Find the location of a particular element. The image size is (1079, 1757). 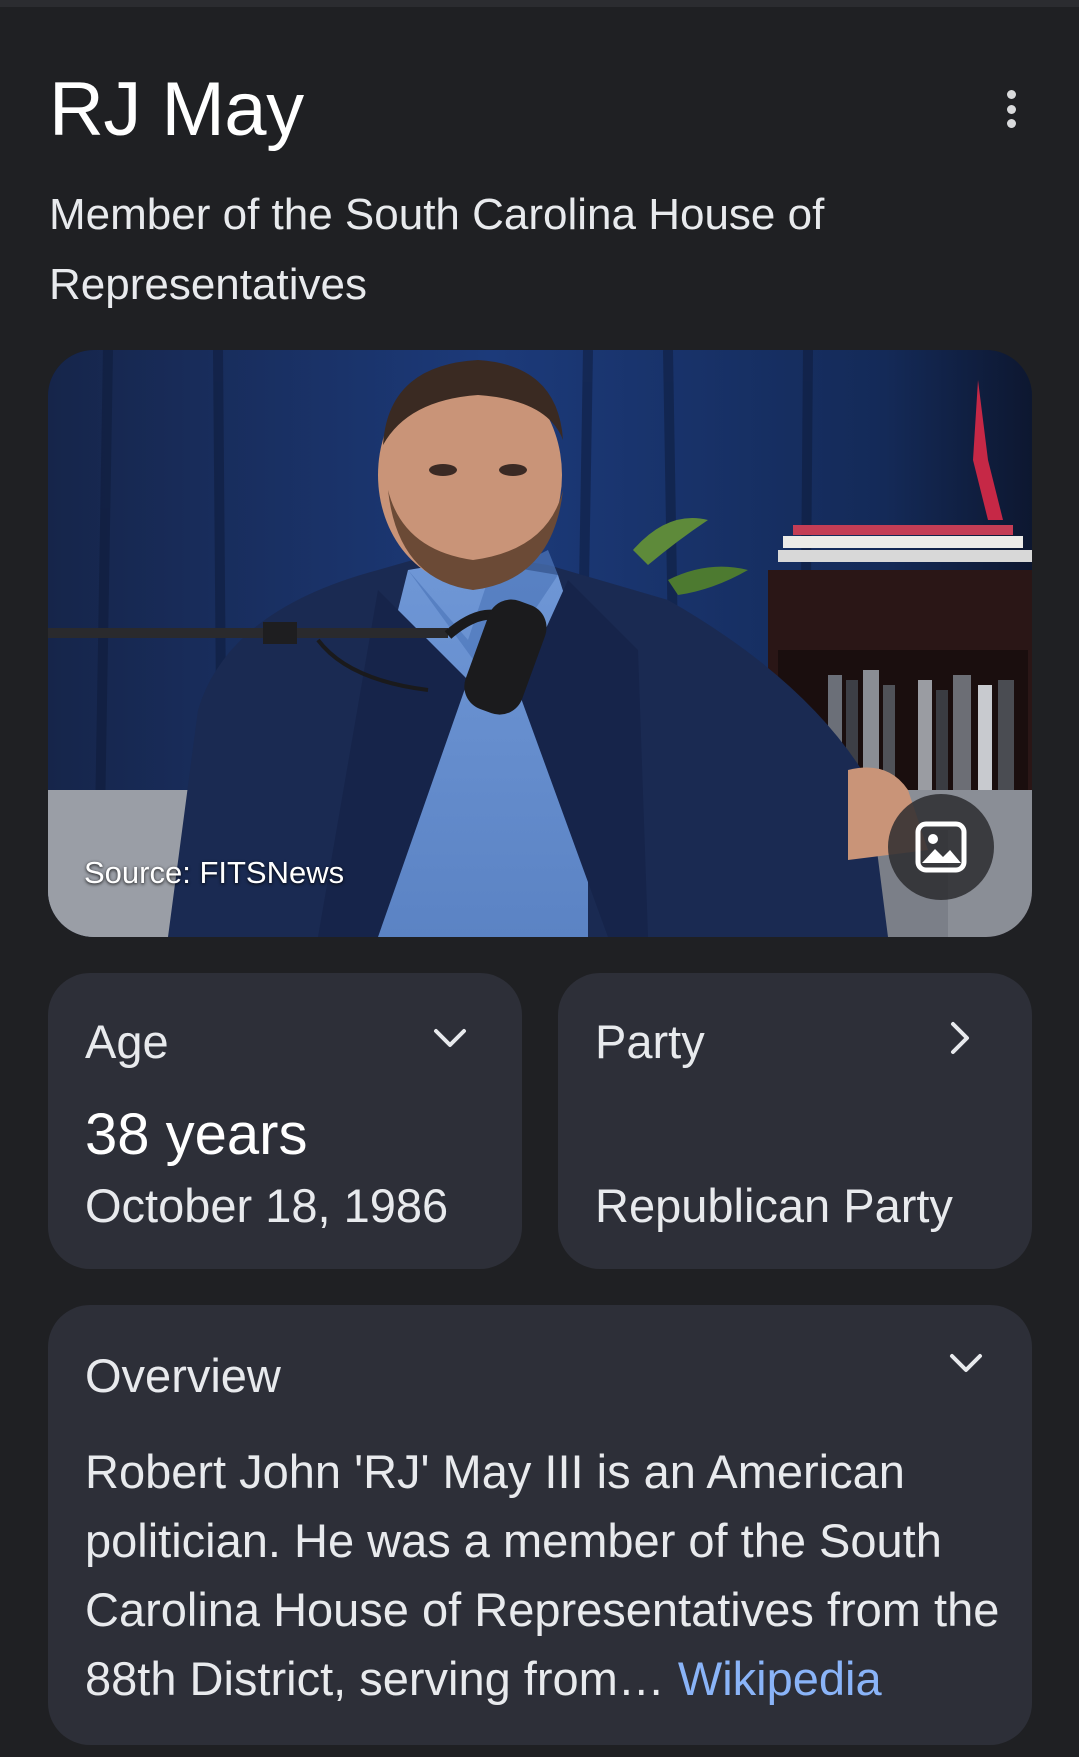

chevron-right-icon is located at coordinates (960, 1038).